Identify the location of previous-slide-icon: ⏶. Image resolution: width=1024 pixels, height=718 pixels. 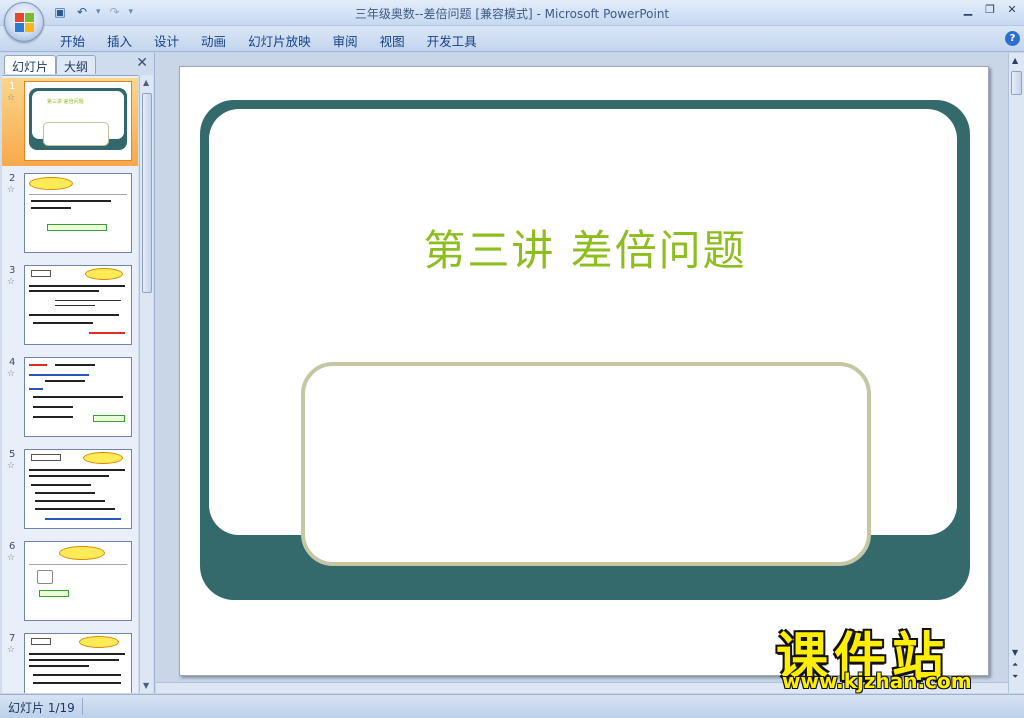
(1015, 665).